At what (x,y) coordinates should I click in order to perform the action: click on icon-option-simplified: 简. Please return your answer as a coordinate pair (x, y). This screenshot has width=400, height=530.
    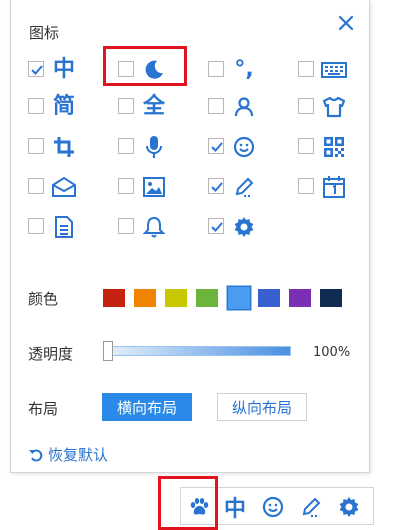
    Looking at the image, I should click on (68, 107).